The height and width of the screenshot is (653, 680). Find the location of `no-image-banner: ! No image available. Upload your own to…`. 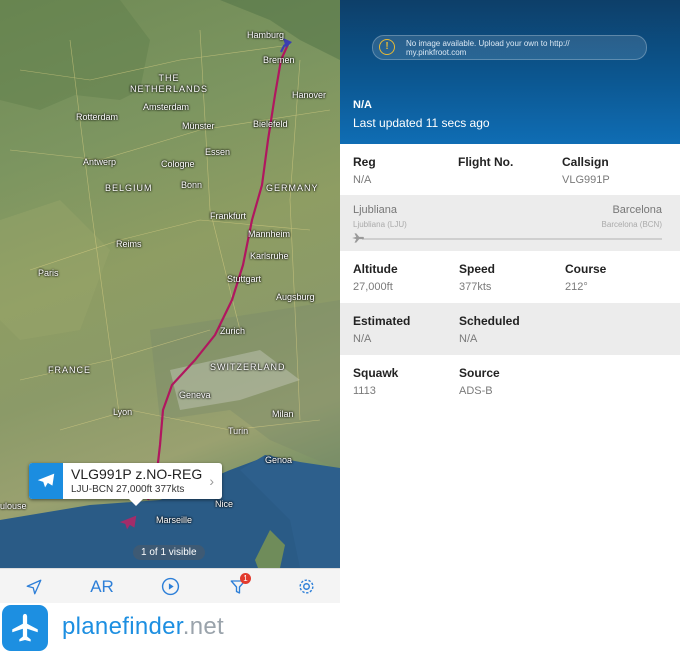

no-image-banner: ! No image available. Upload your own to… is located at coordinates (509, 47).